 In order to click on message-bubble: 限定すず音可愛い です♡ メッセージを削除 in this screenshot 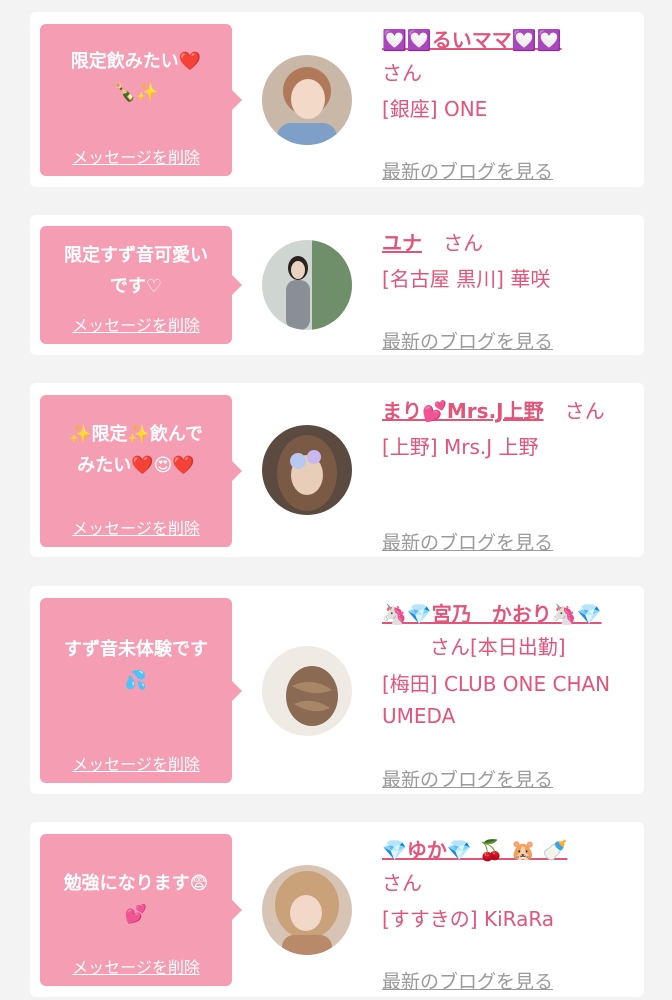, I will do `click(141, 285)`.